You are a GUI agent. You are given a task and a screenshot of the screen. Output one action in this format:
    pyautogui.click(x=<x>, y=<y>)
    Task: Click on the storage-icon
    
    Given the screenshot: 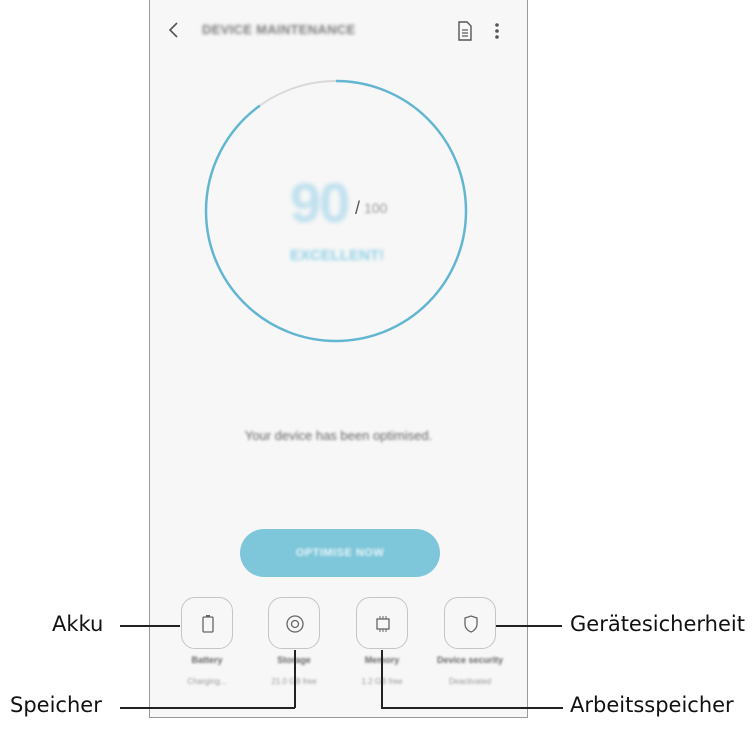 What is the action you would take?
    pyautogui.click(x=295, y=624)
    